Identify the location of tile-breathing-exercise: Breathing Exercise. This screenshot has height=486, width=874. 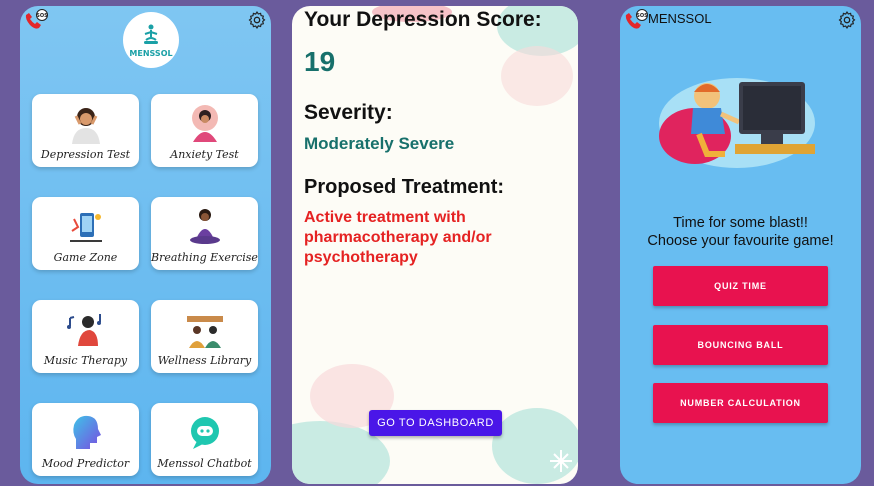
(204, 233).